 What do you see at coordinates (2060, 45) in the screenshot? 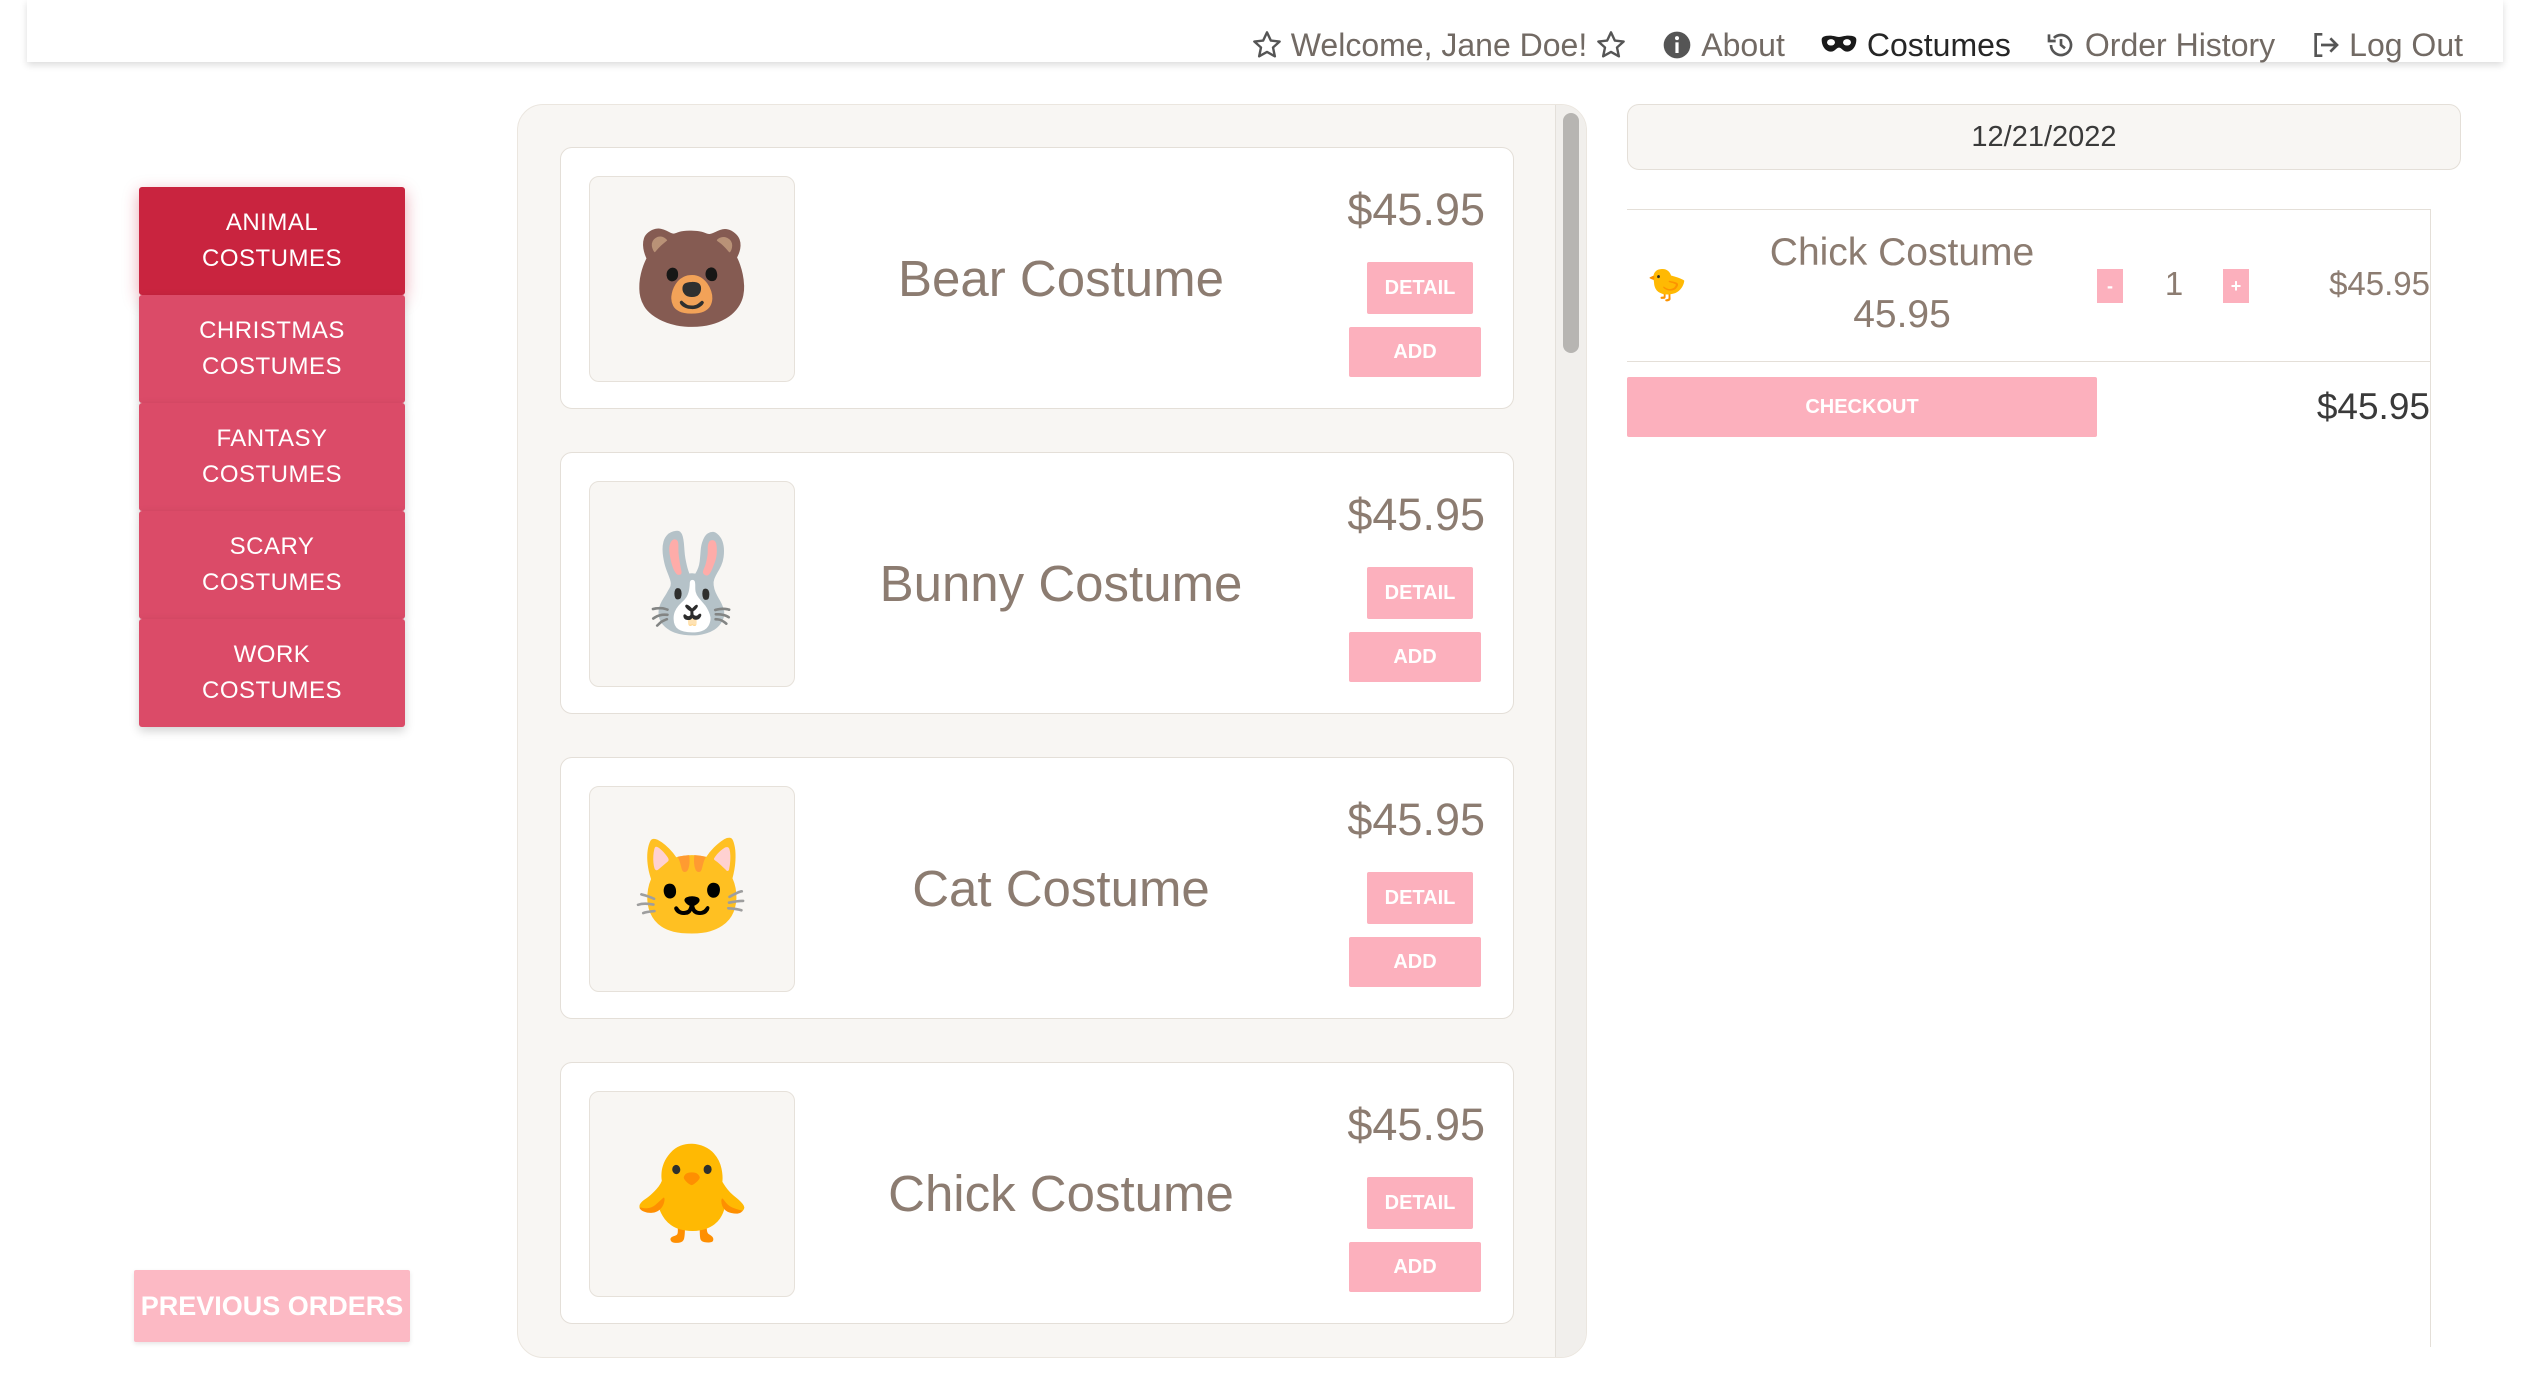
I see `history-icon` at bounding box center [2060, 45].